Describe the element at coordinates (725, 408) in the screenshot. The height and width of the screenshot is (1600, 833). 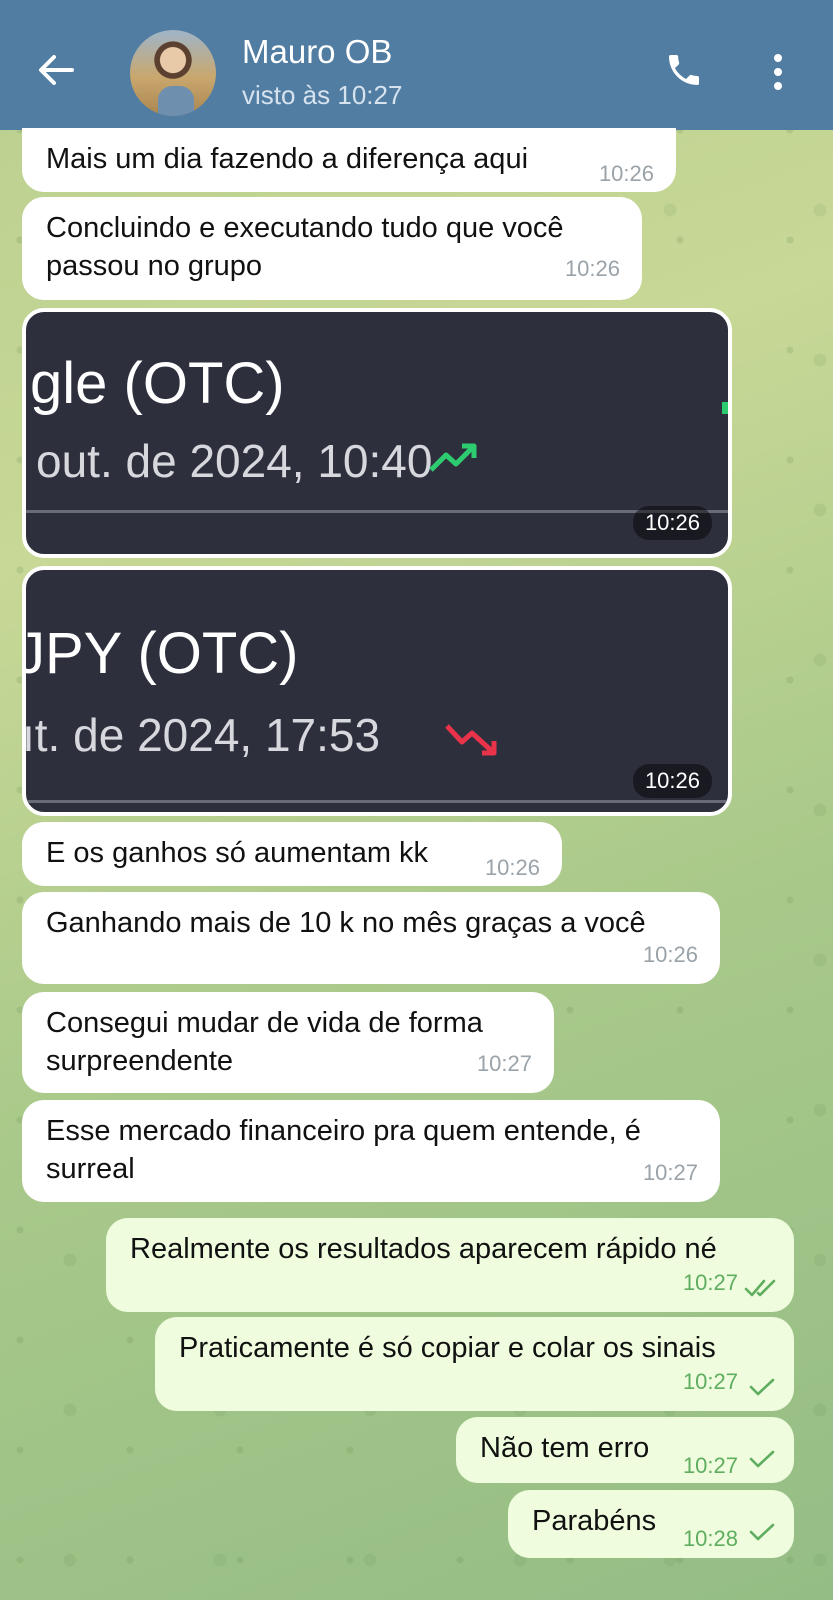
I see `chart-edge-mark` at that location.